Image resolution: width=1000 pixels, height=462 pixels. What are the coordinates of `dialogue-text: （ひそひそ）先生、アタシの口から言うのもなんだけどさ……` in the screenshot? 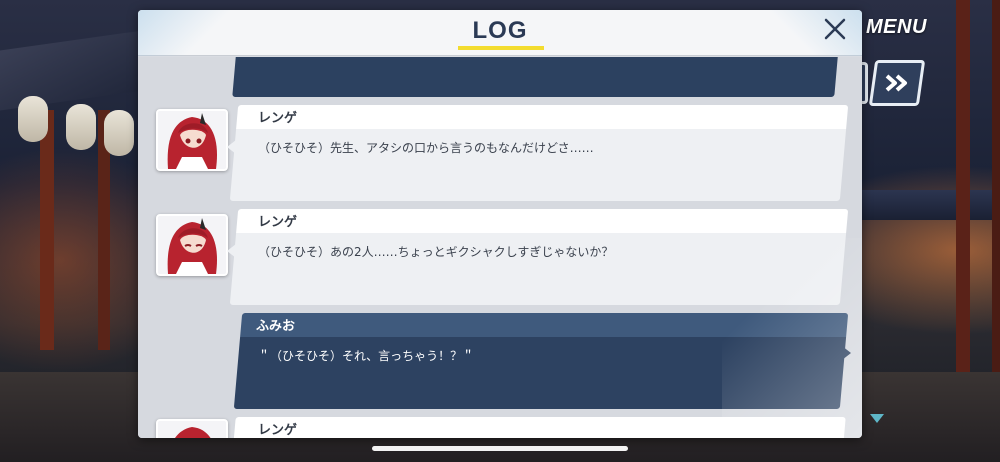 It's located at (426, 148).